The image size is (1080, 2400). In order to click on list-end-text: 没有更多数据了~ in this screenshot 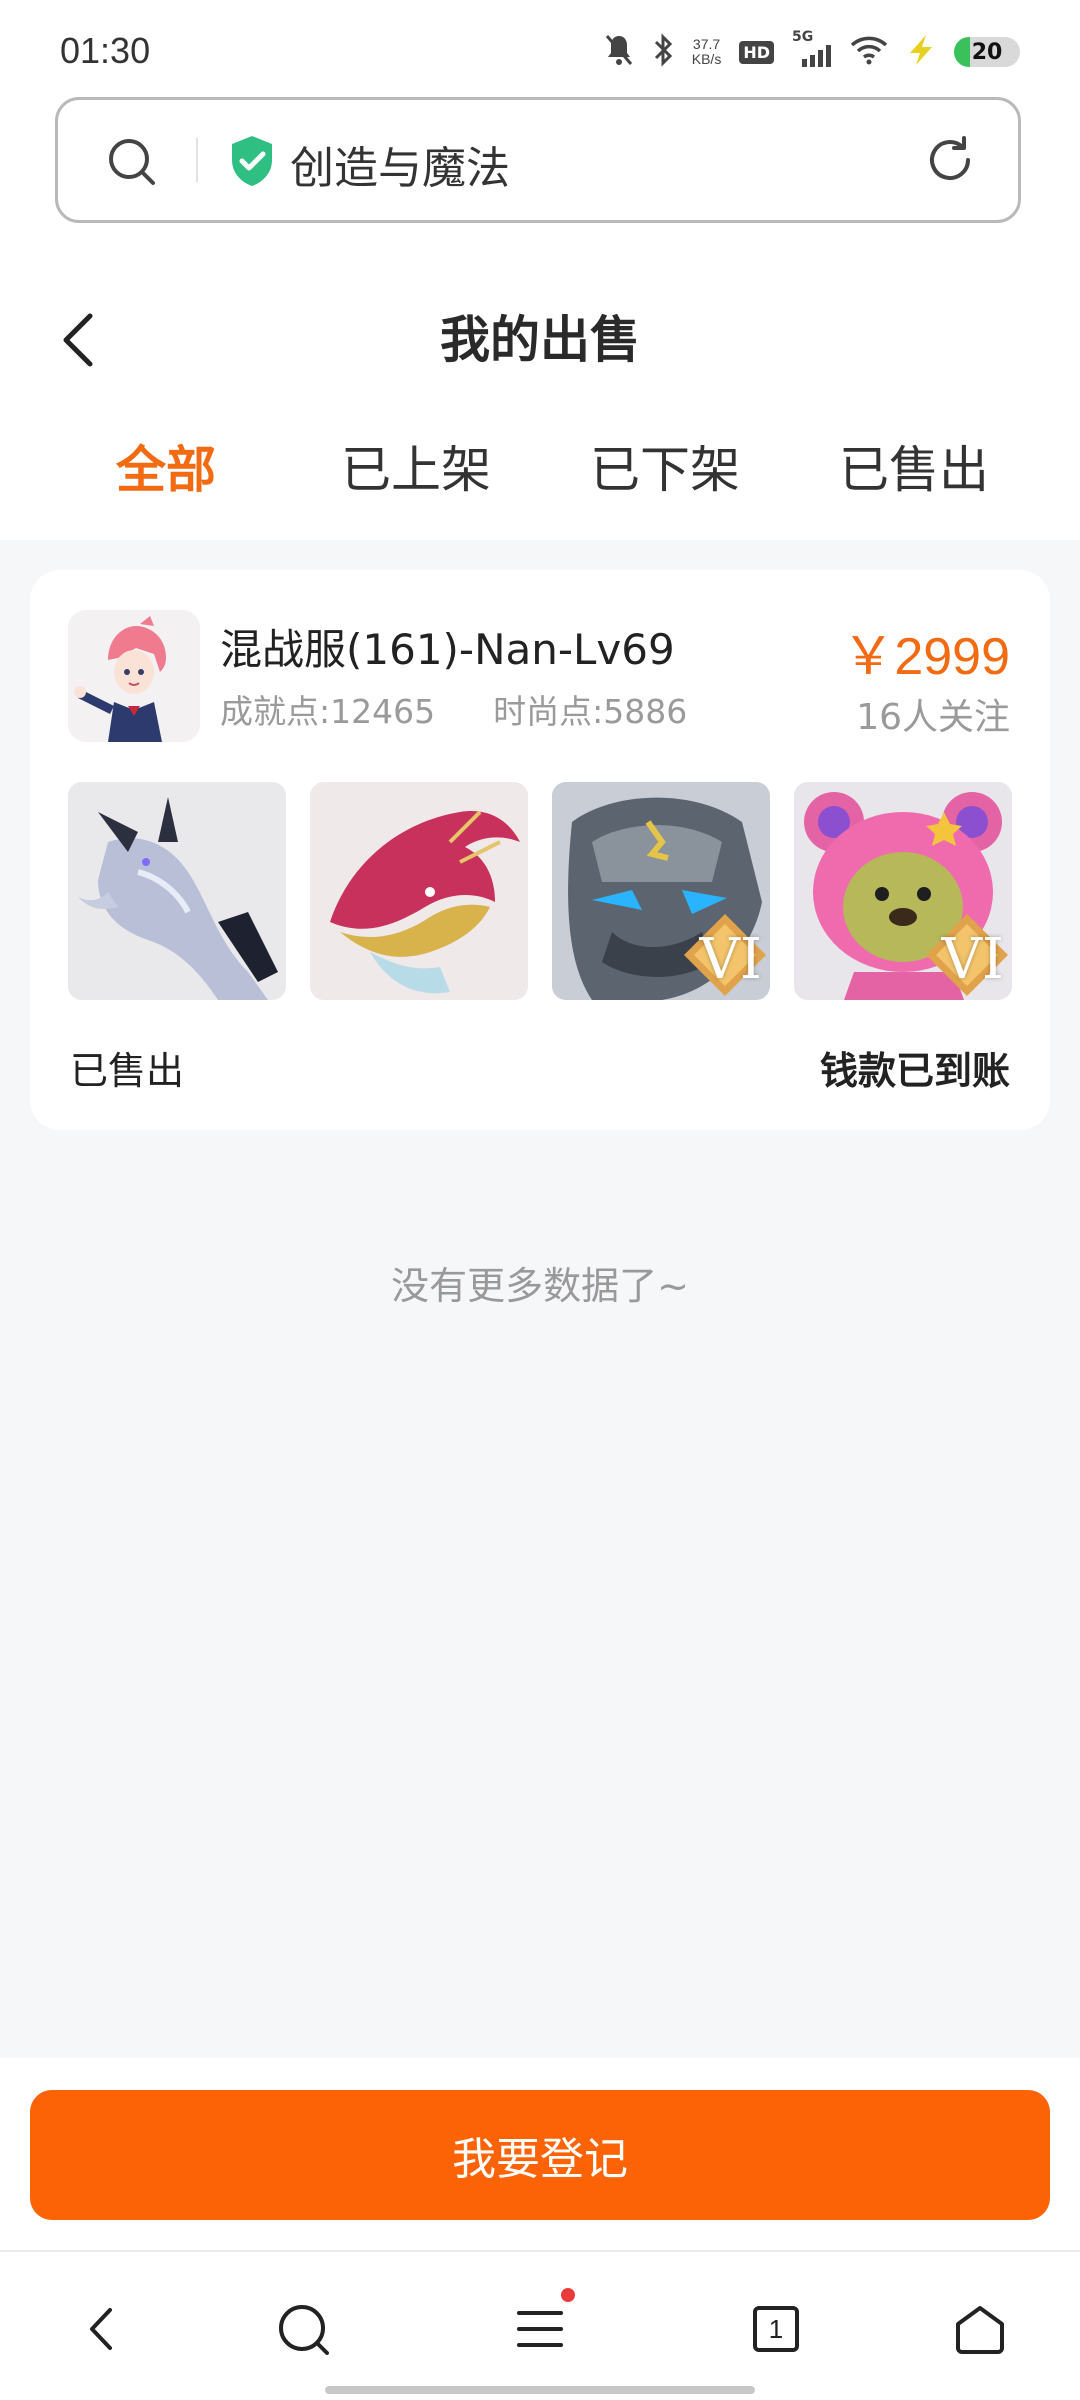, I will do `click(540, 1286)`.